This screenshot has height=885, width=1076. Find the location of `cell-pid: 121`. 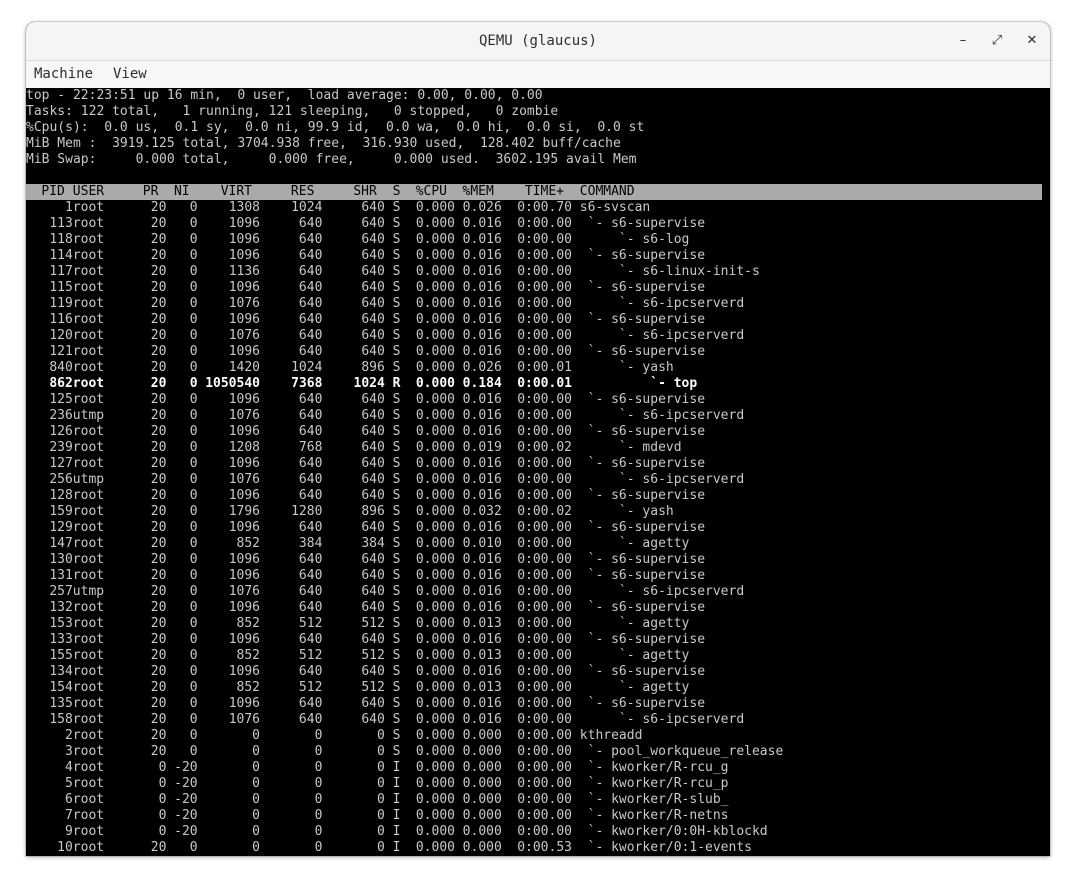

cell-pid: 121 is located at coordinates (61, 351).